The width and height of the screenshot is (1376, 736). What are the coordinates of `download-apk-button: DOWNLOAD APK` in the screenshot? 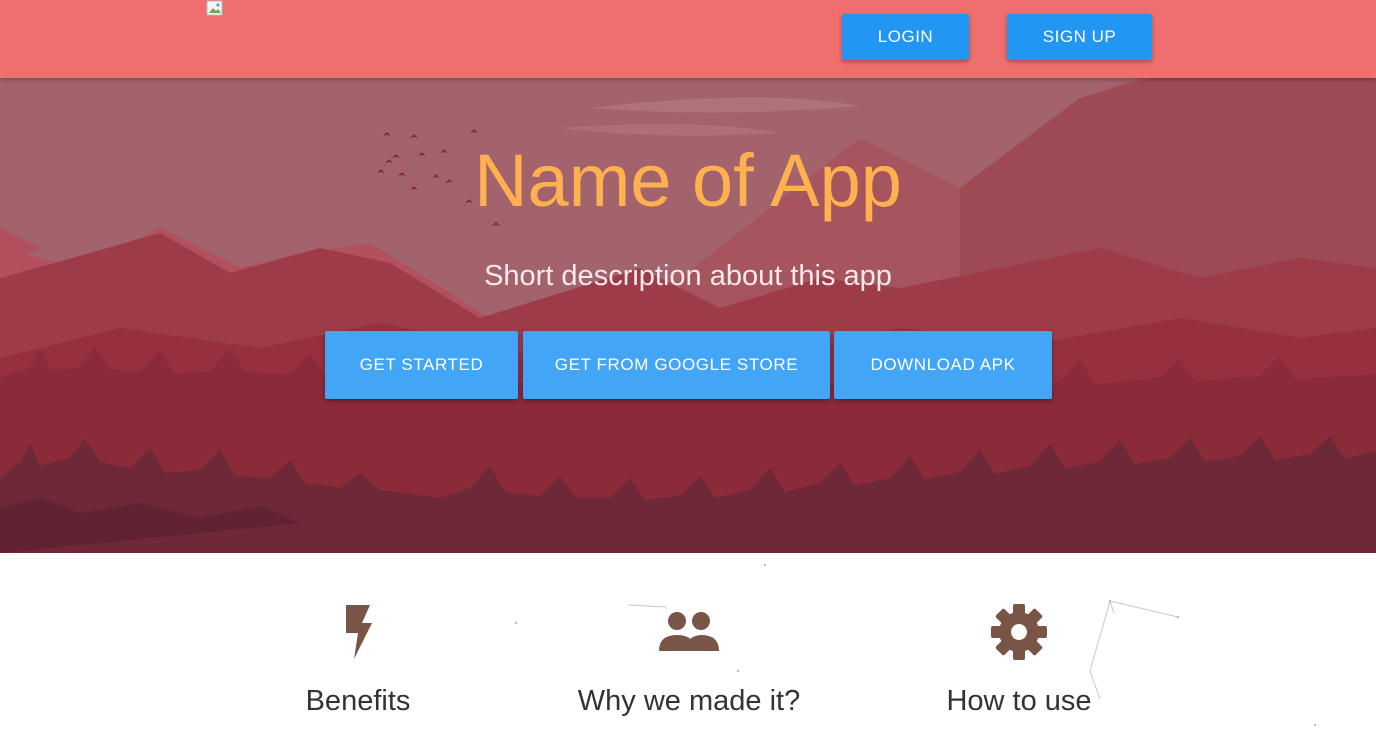 It's located at (943, 365).